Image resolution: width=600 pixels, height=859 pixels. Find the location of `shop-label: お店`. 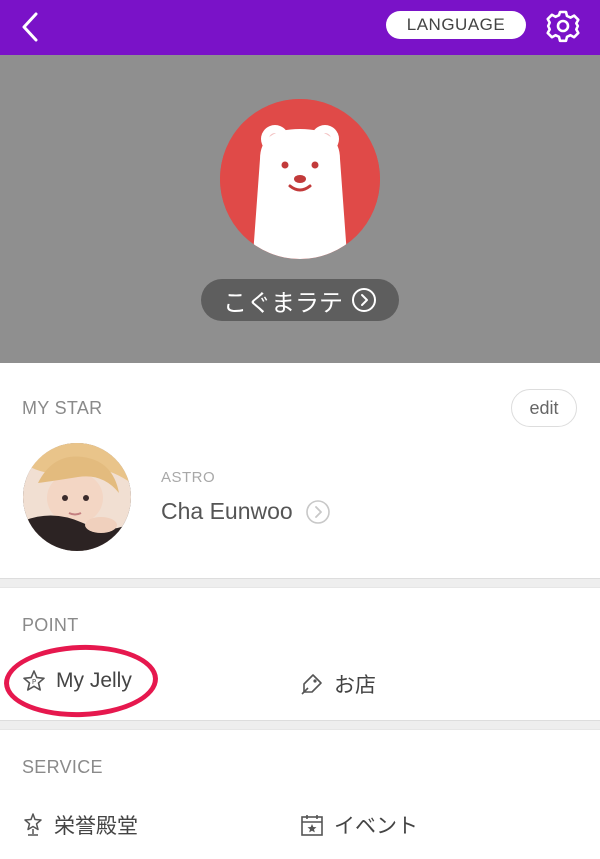

shop-label: お店 is located at coordinates (355, 685).